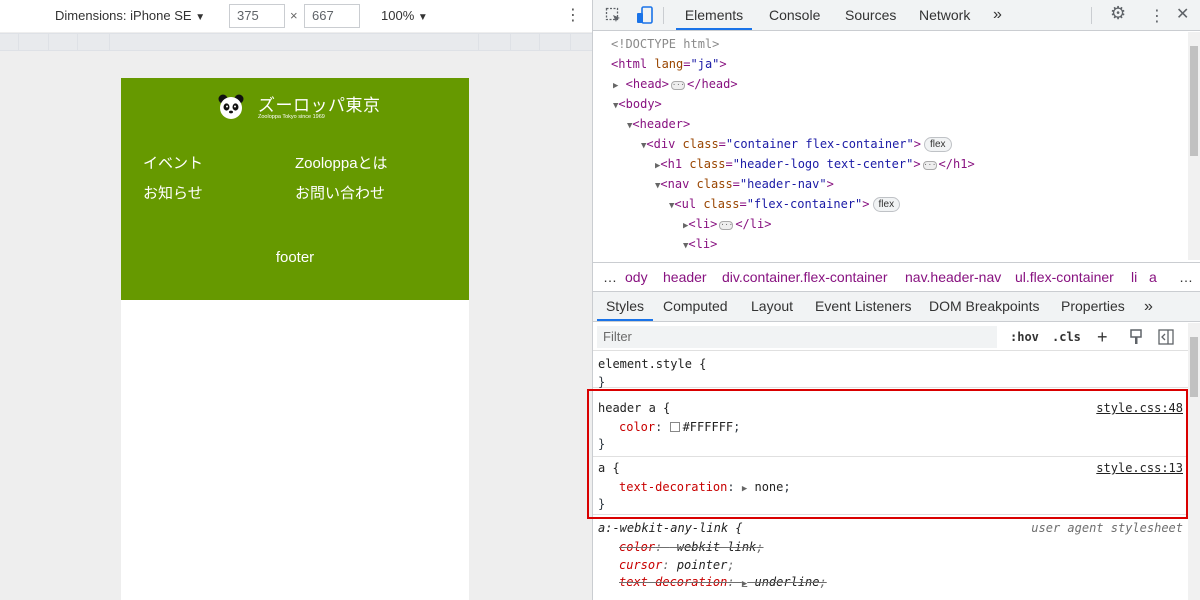 The image size is (1200, 600). Describe the element at coordinates (340, 192) in the screenshot. I see `nav-link-contact: お問い合わせ` at that location.